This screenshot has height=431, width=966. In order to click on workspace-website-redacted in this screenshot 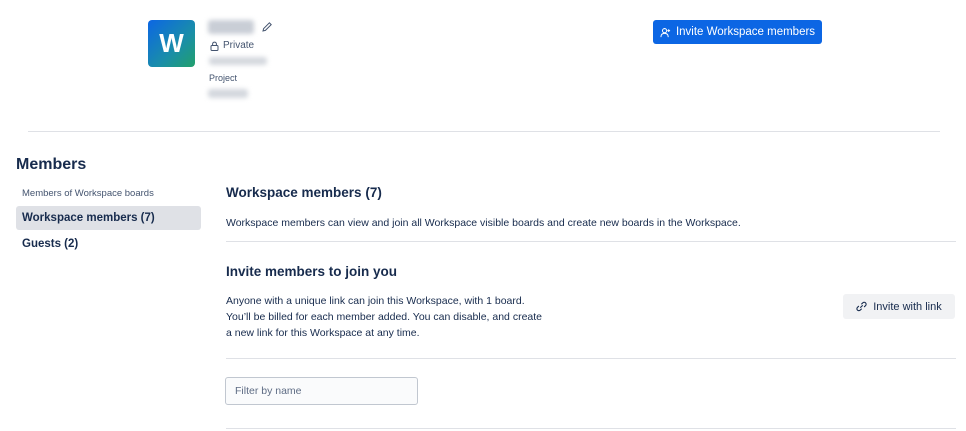, I will do `click(228, 93)`.